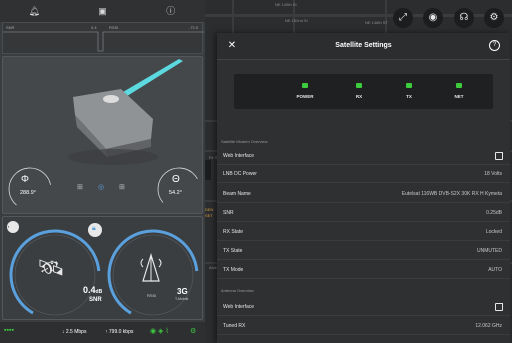 This screenshot has height=343, width=512. What do you see at coordinates (488, 326) in the screenshot?
I see `row-value: 12.062 GHz` at bounding box center [488, 326].